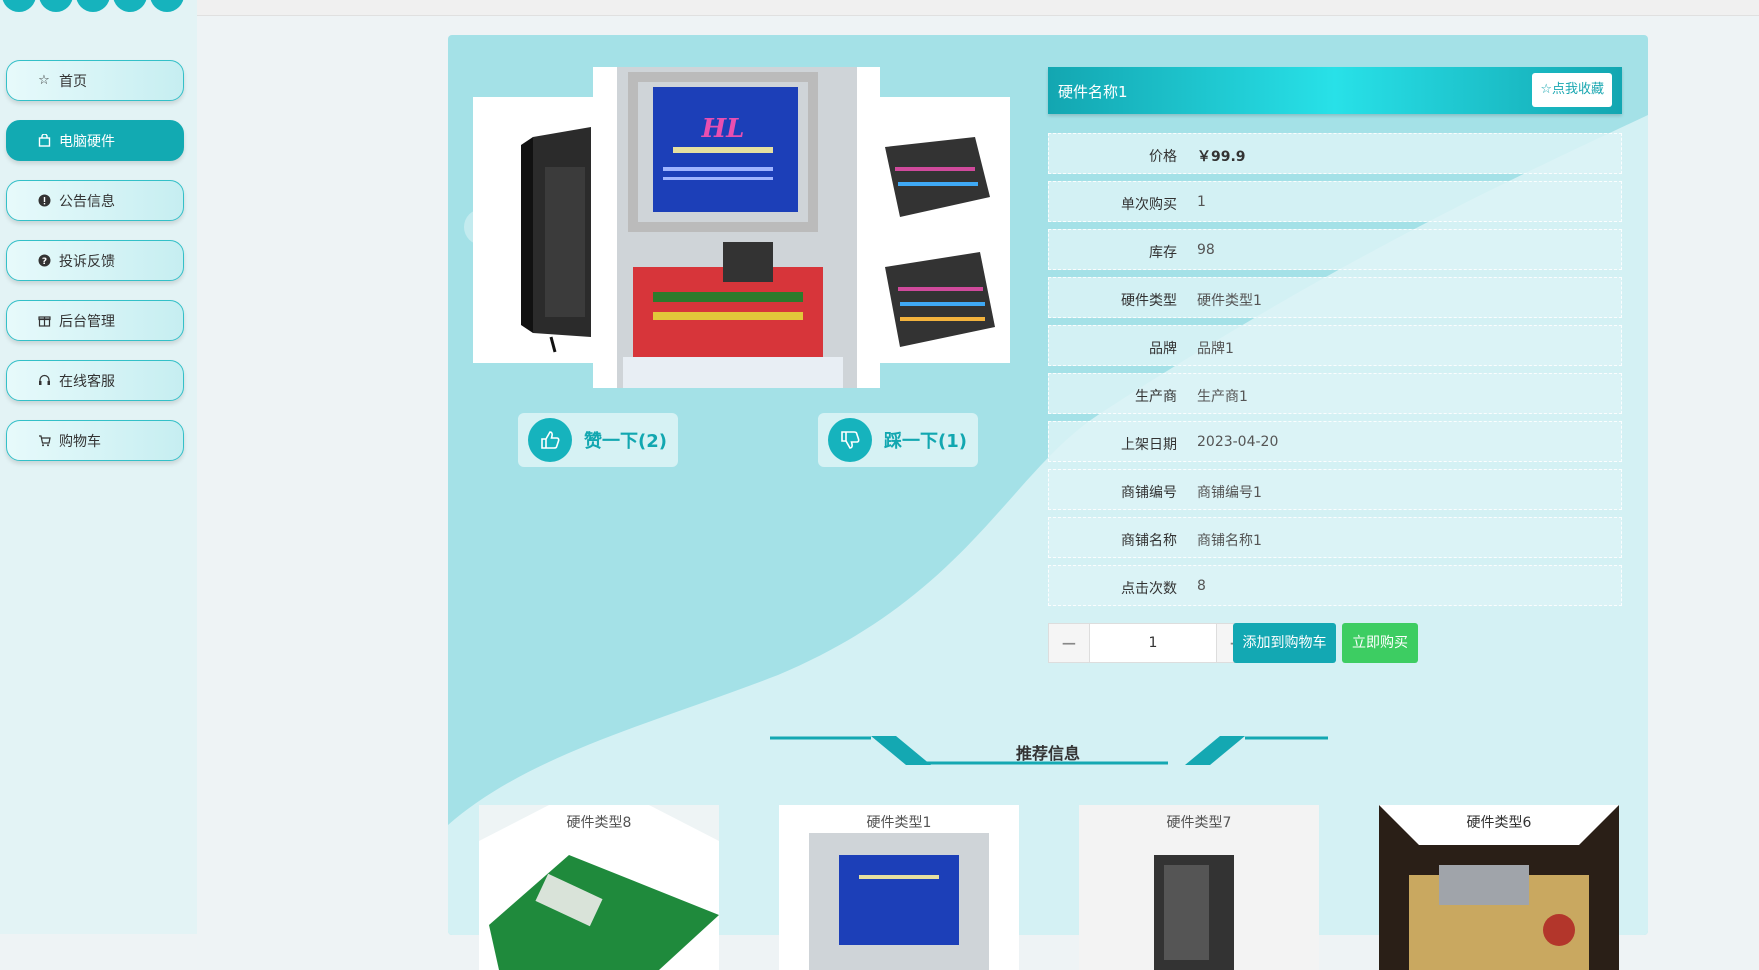 This screenshot has width=1759, height=970. What do you see at coordinates (1335, 153) in the screenshot?
I see `detail-row-price: 价格 ￥99.9` at bounding box center [1335, 153].